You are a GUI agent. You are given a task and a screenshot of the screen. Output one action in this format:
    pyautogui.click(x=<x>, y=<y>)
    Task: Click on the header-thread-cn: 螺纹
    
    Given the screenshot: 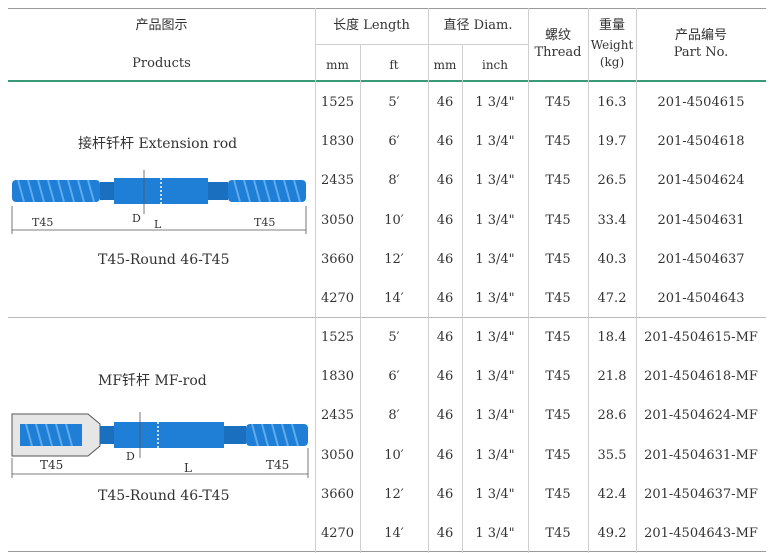 What is the action you would take?
    pyautogui.click(x=557, y=35)
    